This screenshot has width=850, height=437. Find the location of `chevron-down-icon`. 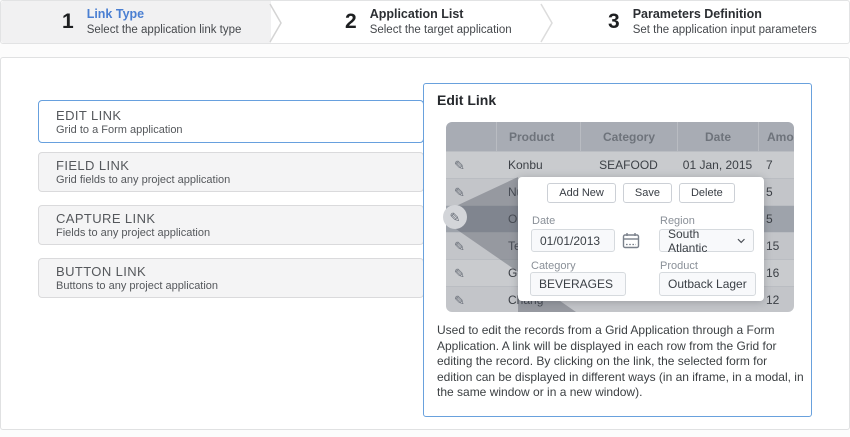

chevron-down-icon is located at coordinates (741, 240).